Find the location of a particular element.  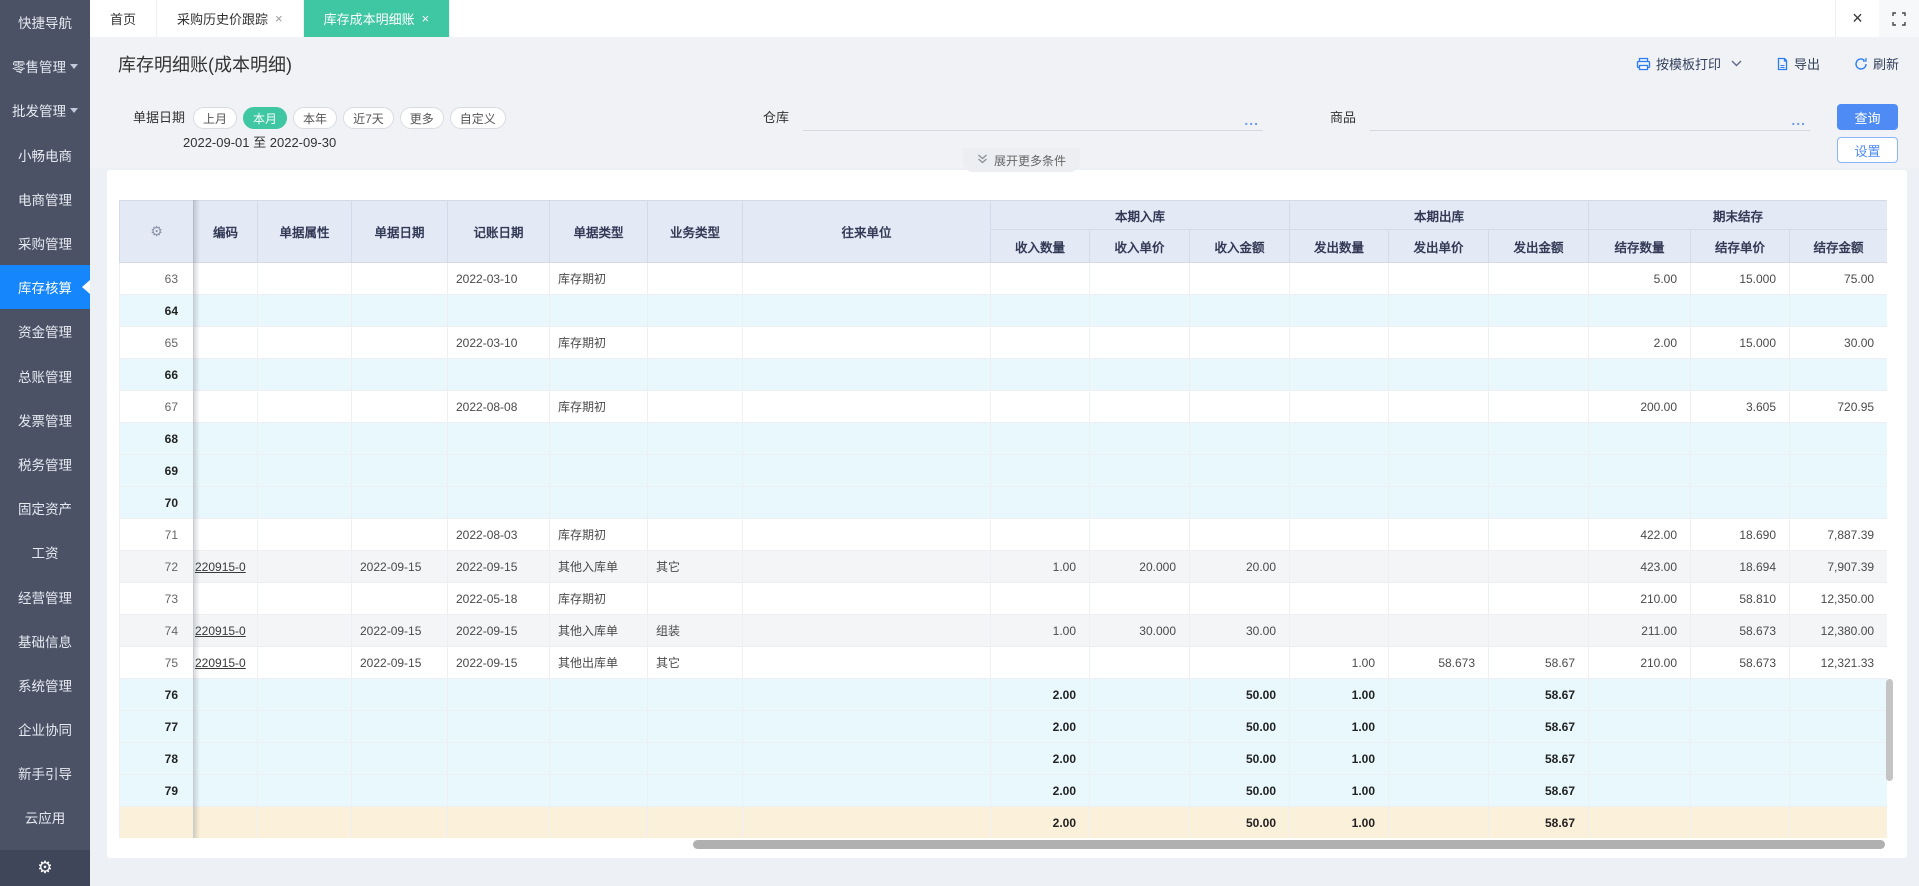

cell-in_amt: 50.00 is located at coordinates (1239, 726).